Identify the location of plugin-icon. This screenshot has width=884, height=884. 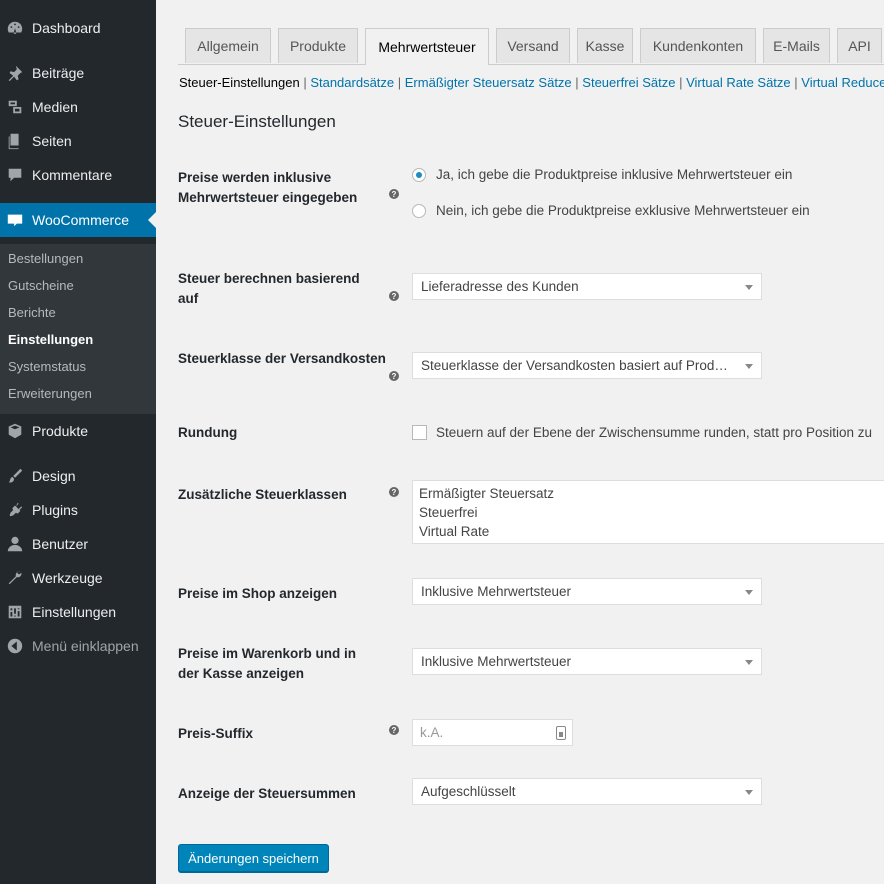
(15, 510).